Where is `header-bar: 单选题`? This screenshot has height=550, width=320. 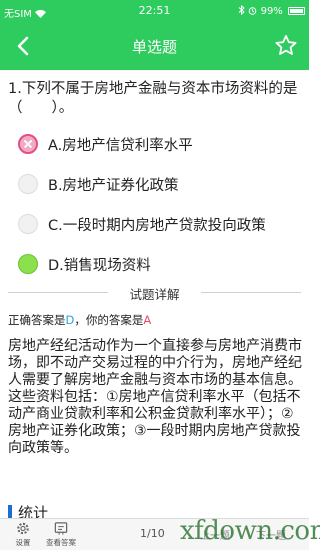
header-bar: 单选题 is located at coordinates (154, 46).